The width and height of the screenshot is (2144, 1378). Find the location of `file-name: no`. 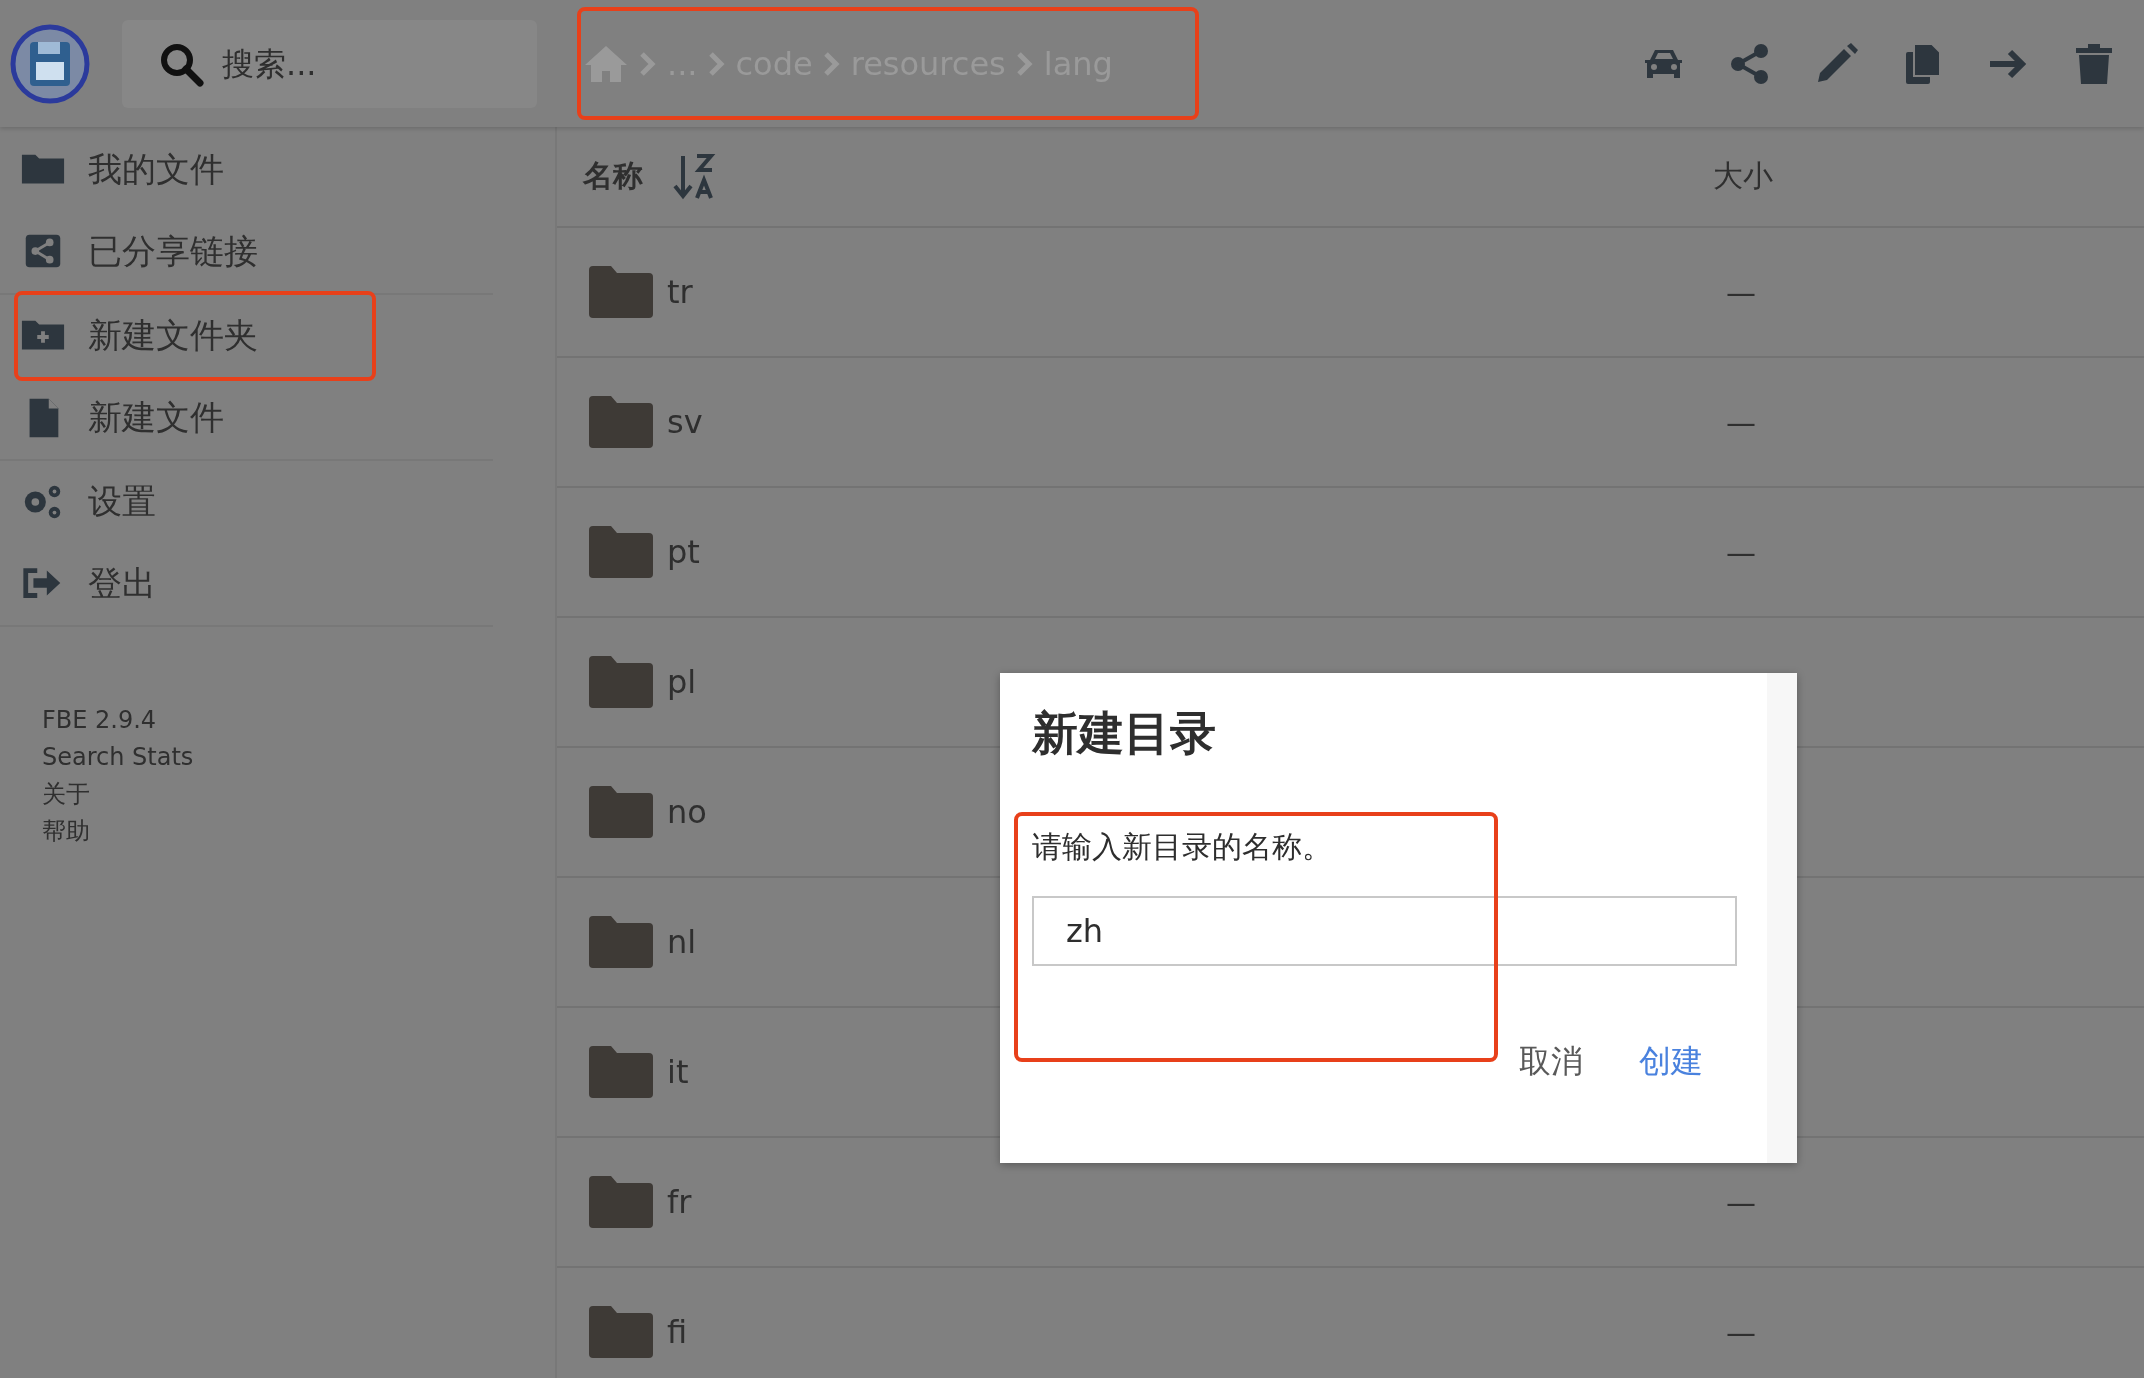

file-name: no is located at coordinates (687, 812).